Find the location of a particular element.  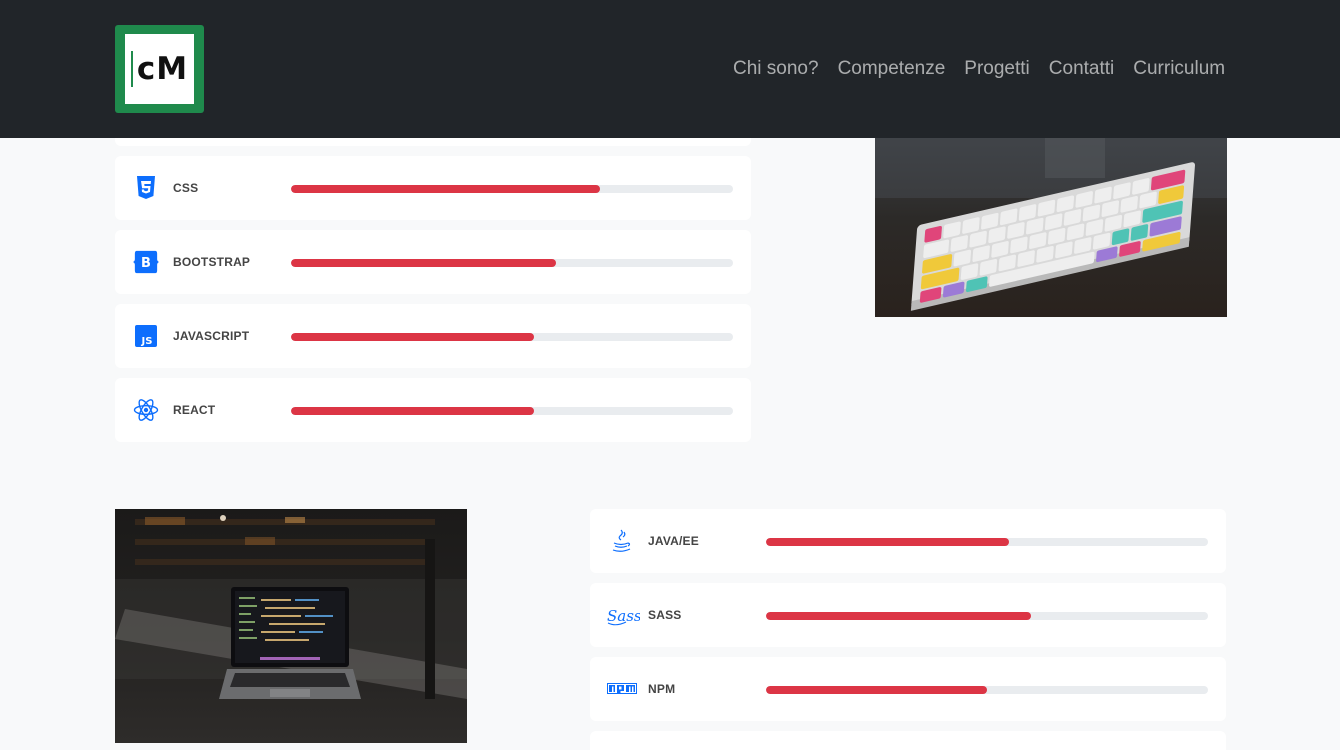

logo-bar is located at coordinates (131, 69).